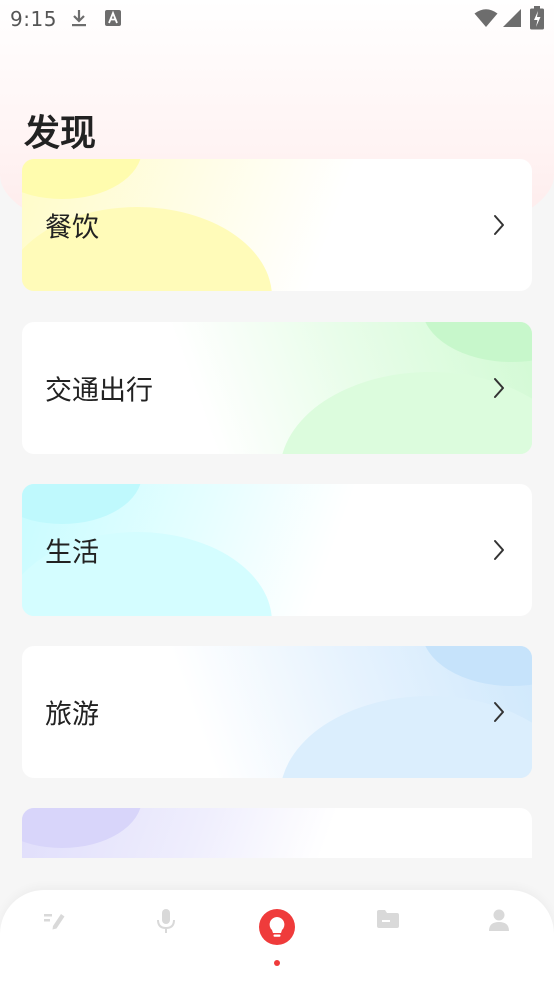 The height and width of the screenshot is (984, 554). What do you see at coordinates (277, 712) in the screenshot?
I see `category-card-travel: 旅游` at bounding box center [277, 712].